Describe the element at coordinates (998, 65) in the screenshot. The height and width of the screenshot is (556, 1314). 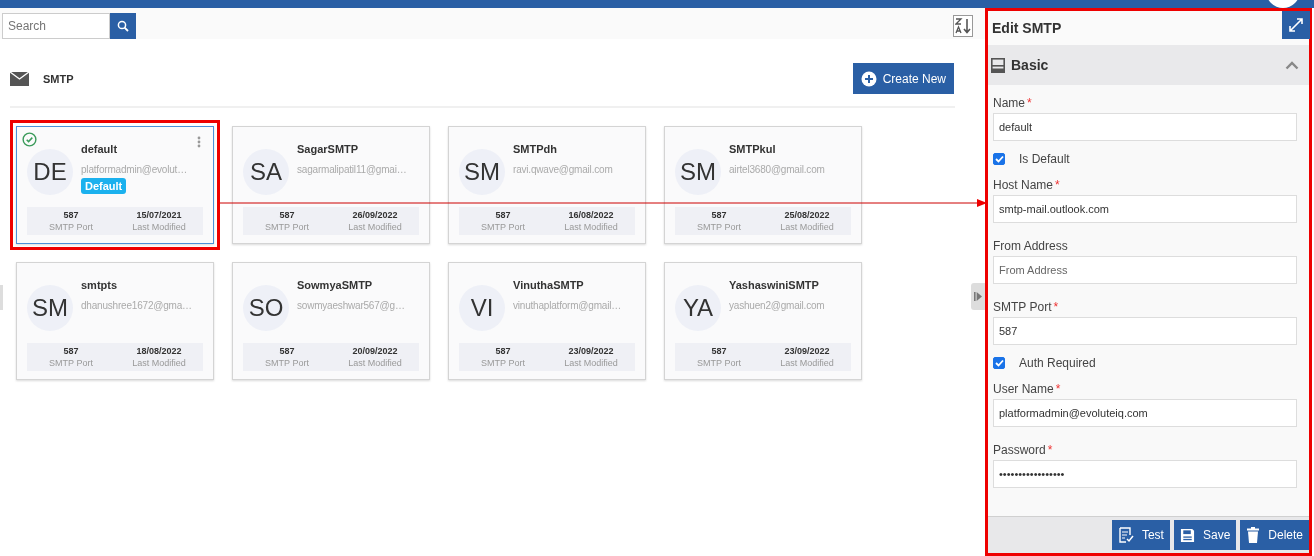
I see `form-icon` at that location.